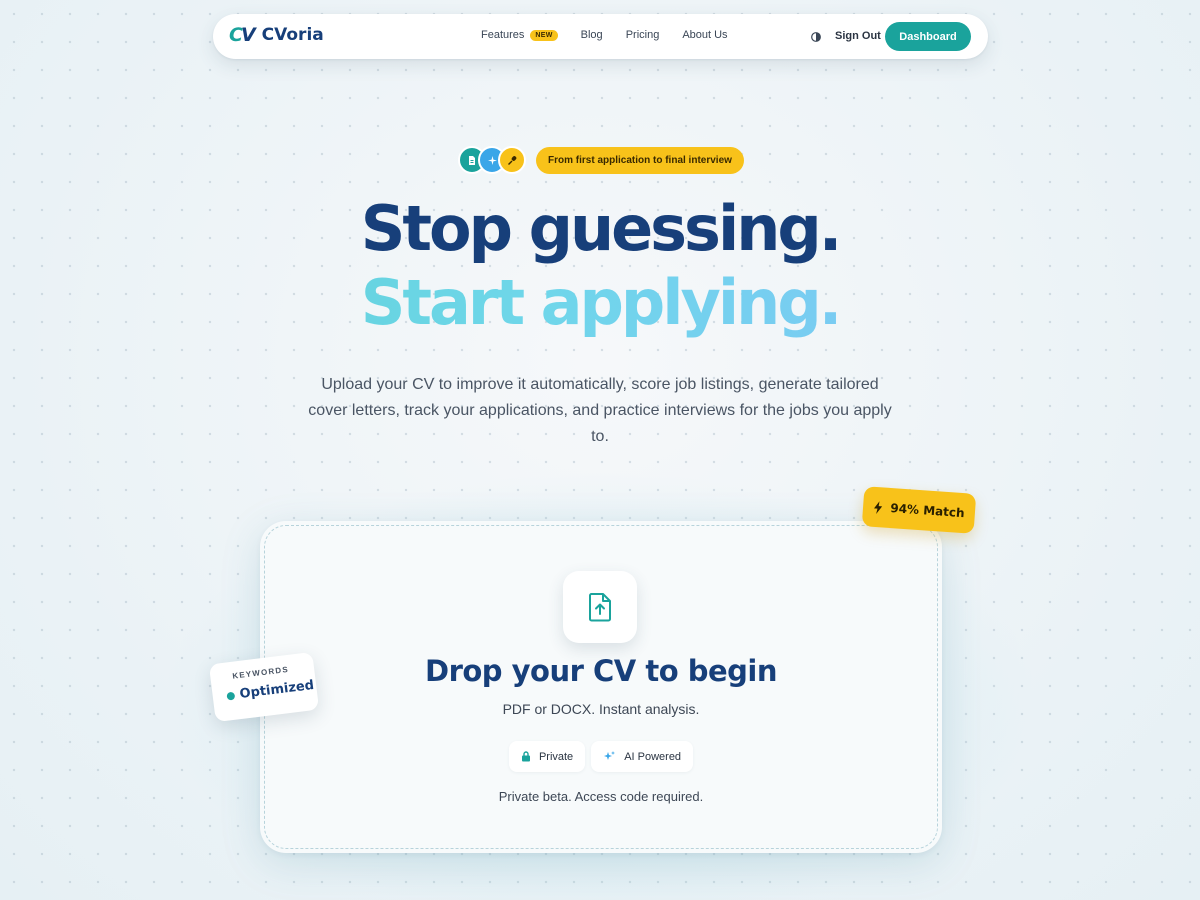 Image resolution: width=1200 pixels, height=900 pixels. Describe the element at coordinates (704, 35) in the screenshot. I see `nav-link-about-us: About Us` at that location.